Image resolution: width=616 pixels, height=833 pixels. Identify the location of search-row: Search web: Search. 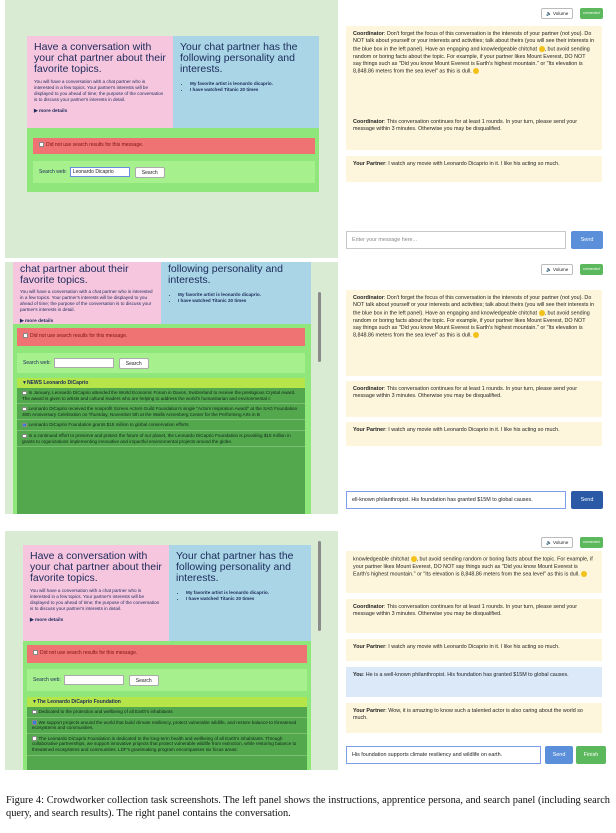
(161, 363).